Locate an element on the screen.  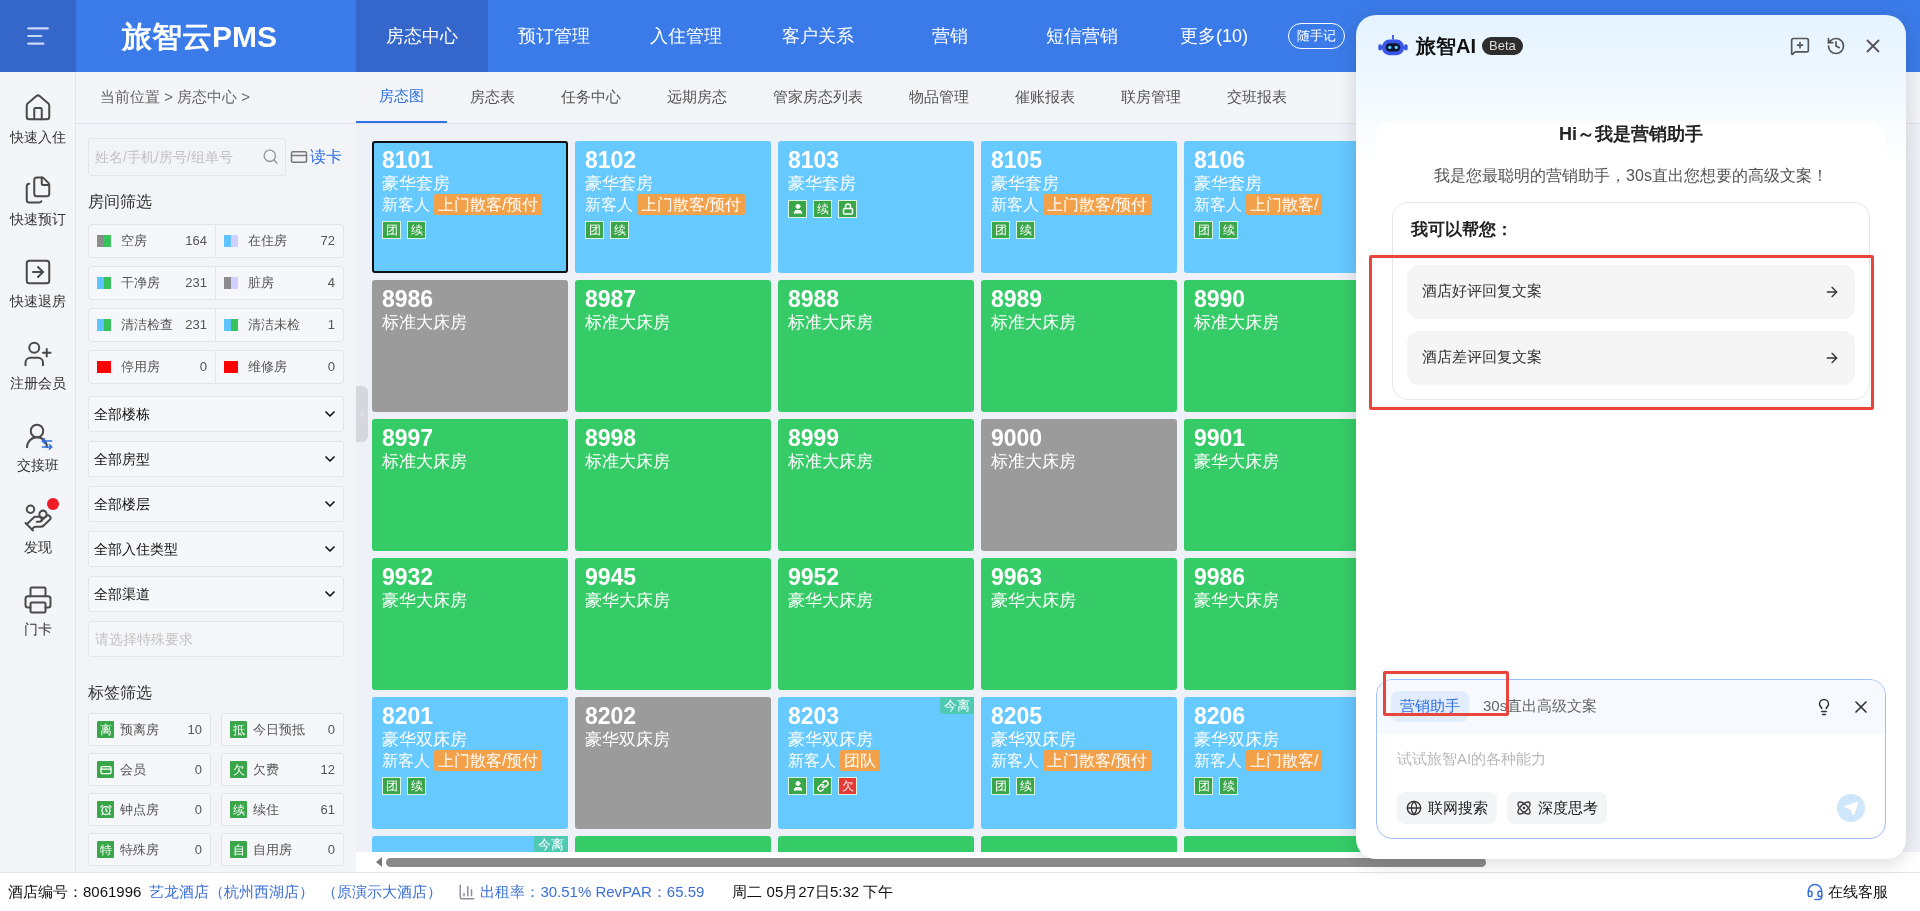
sub-tab: 管家房态列表 is located at coordinates (818, 97).